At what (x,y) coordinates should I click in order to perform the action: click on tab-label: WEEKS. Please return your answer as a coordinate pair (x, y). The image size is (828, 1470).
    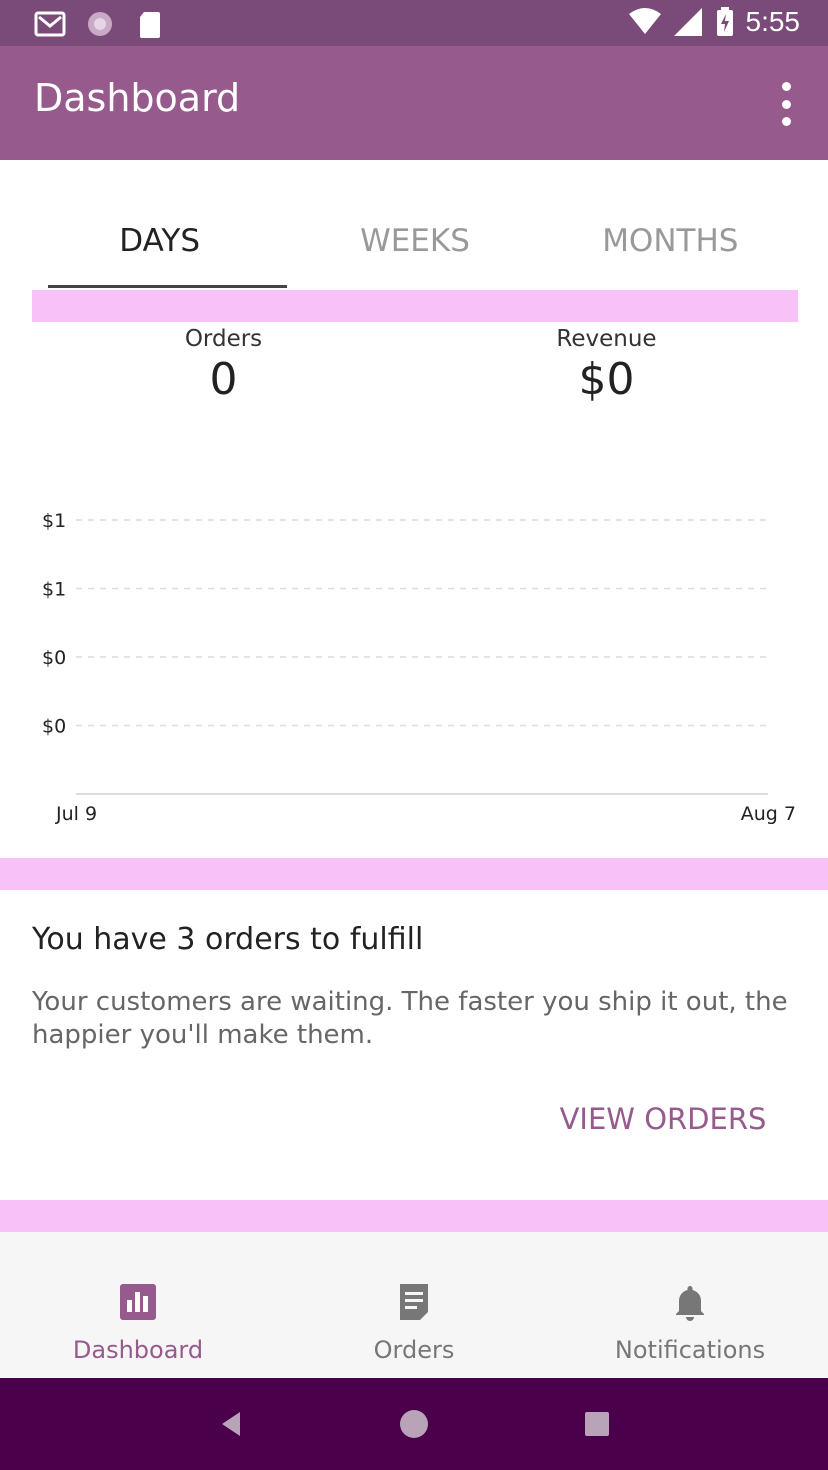
    Looking at the image, I should click on (415, 241).